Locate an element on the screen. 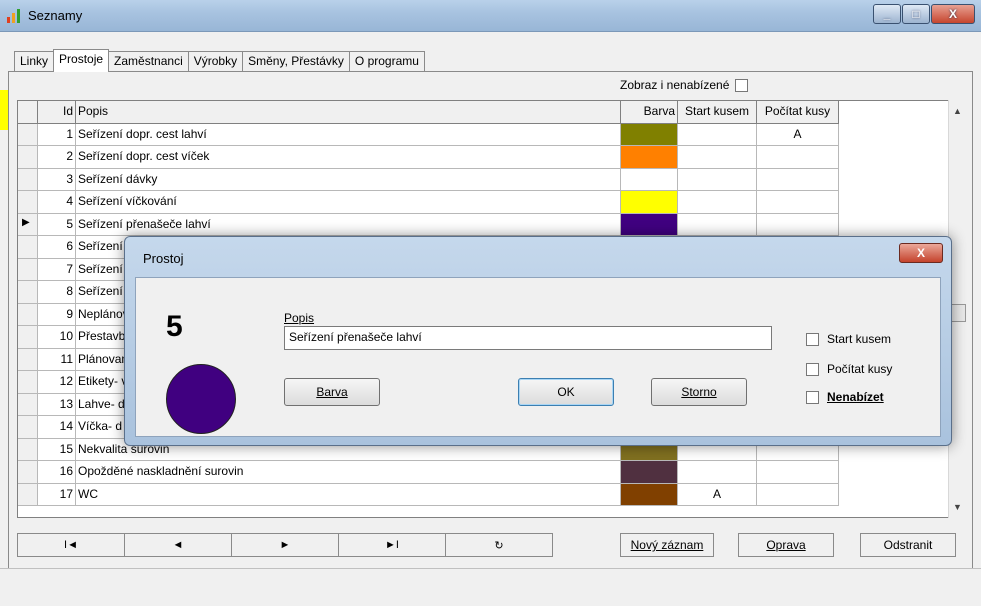 This screenshot has height=606, width=981. cell-id: 8 is located at coordinates (57, 292).